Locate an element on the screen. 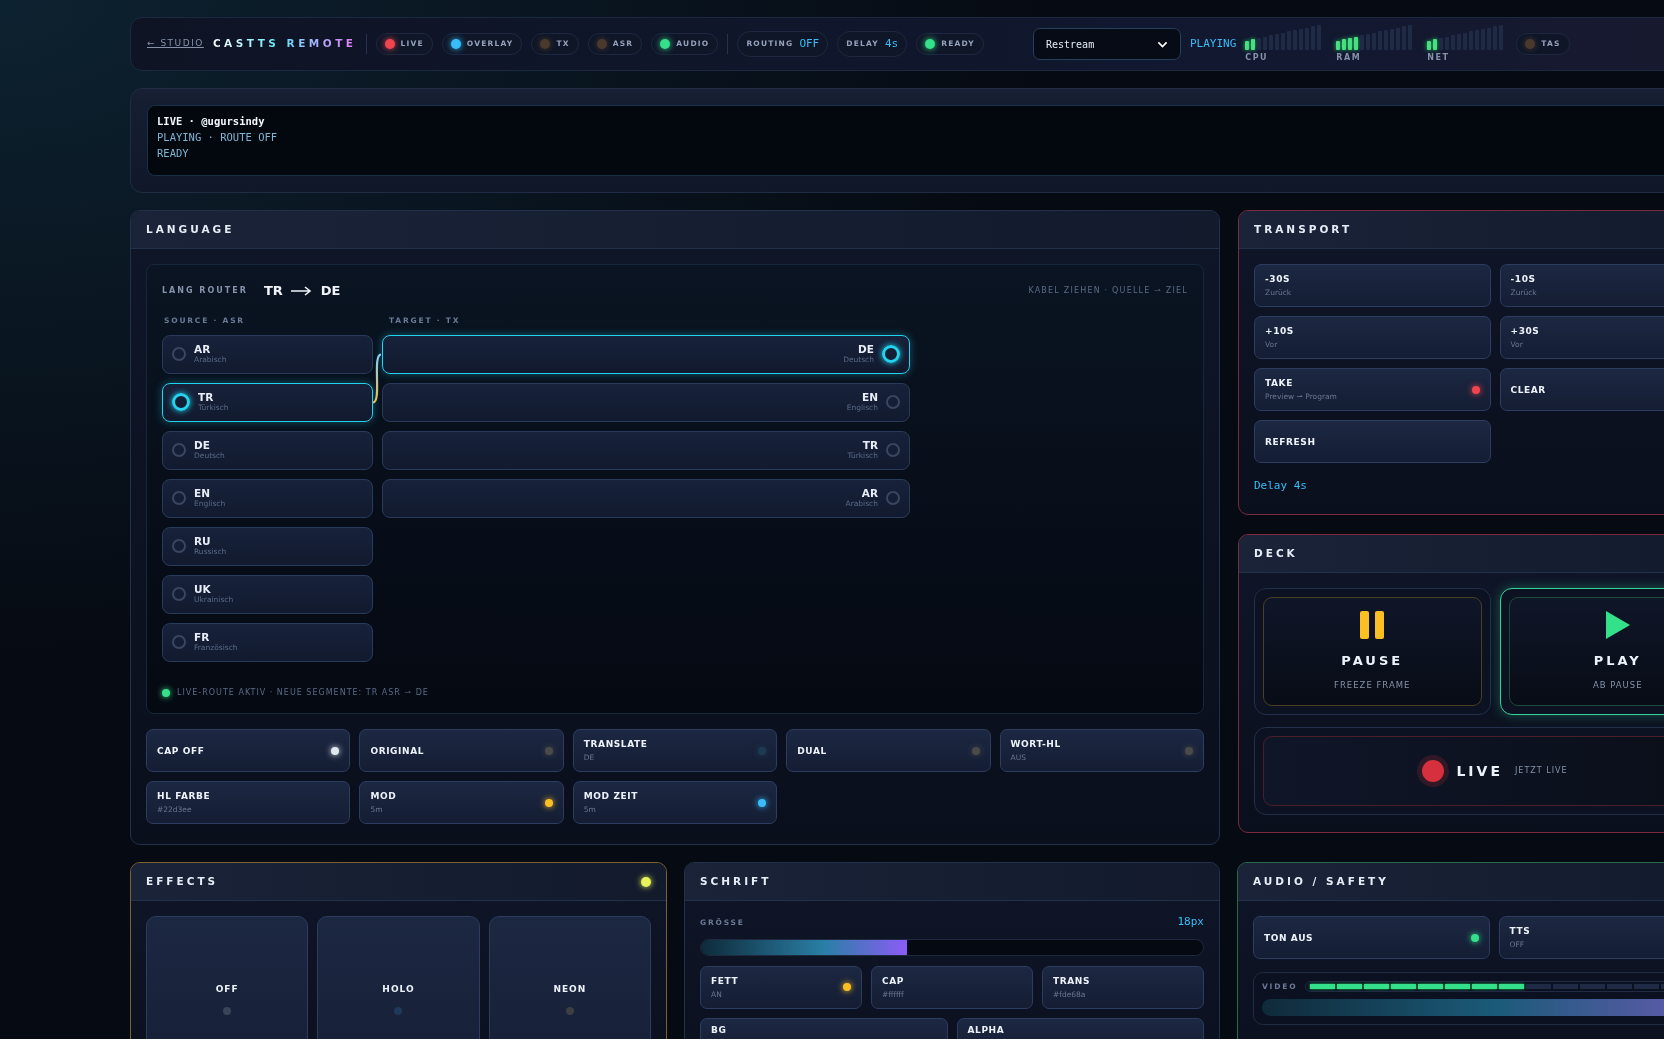 The width and height of the screenshot is (1664, 1039). status-line: READY is located at coordinates (173, 153).